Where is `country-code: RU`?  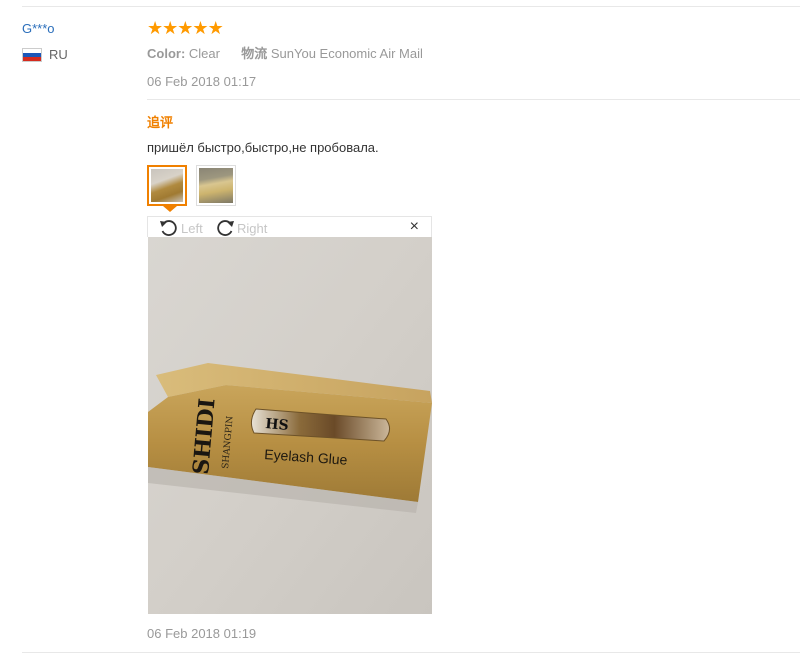 country-code: RU is located at coordinates (58, 54).